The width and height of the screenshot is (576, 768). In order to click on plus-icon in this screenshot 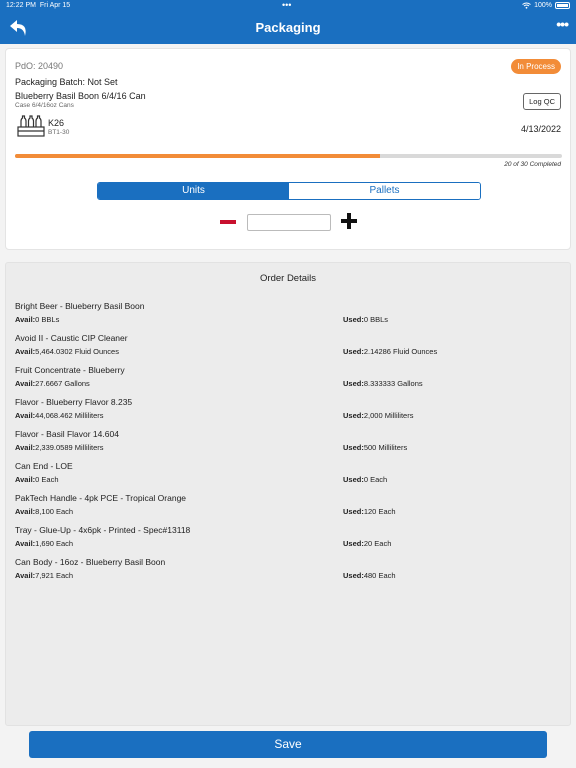, I will do `click(349, 221)`.